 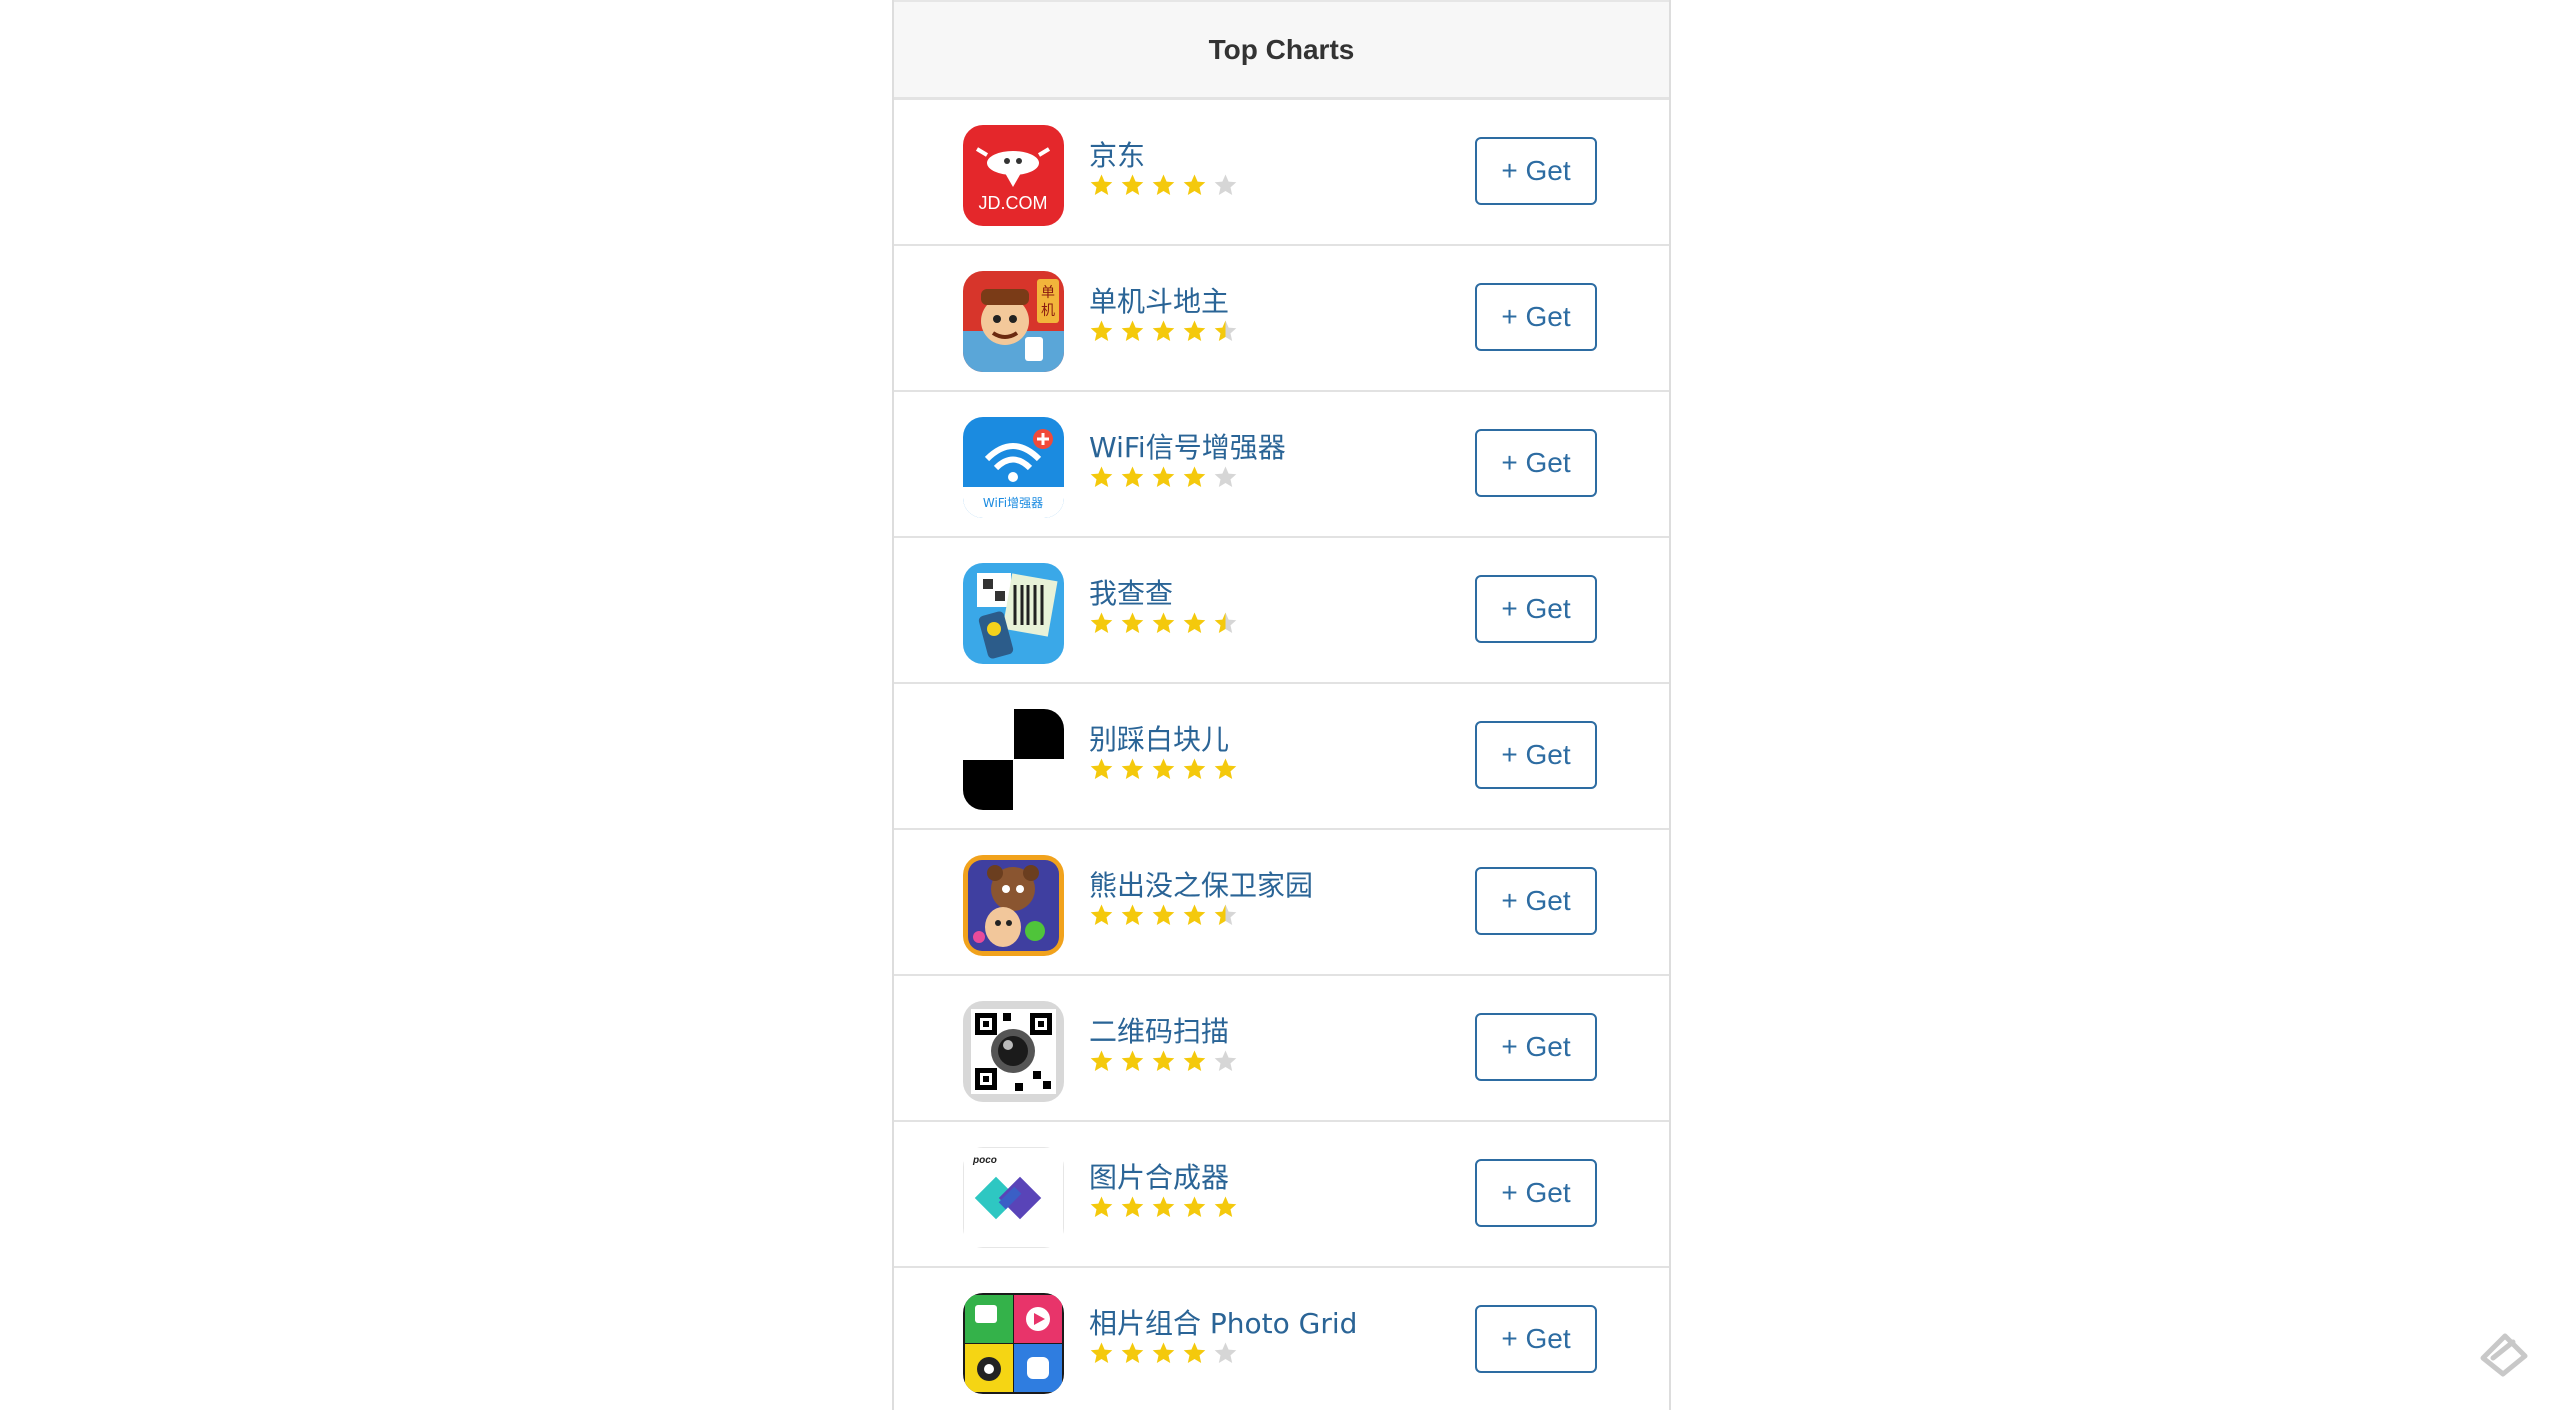 What do you see at coordinates (1013, 905) in the screenshot?
I see `bear-game-icon` at bounding box center [1013, 905].